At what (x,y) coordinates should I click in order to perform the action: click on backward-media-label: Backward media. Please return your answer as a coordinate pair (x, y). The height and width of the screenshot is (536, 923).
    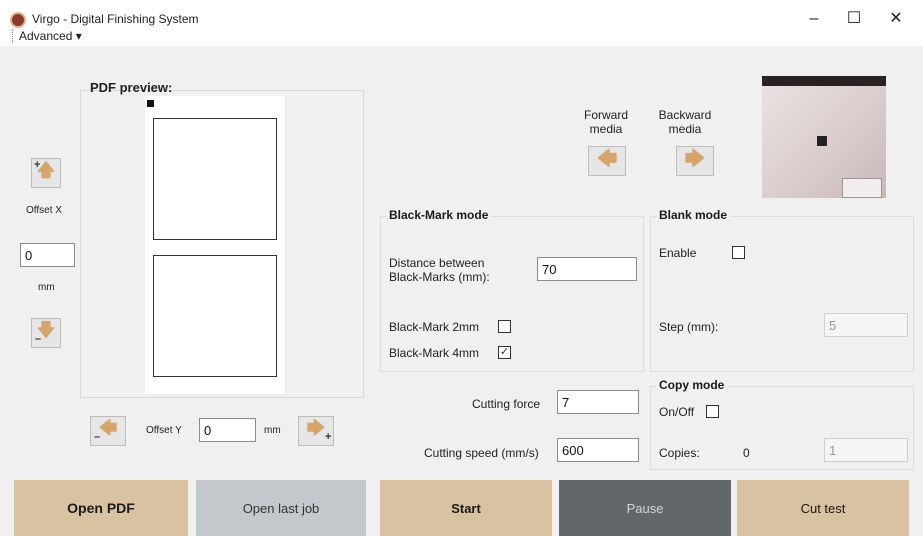
    Looking at the image, I should click on (685, 122).